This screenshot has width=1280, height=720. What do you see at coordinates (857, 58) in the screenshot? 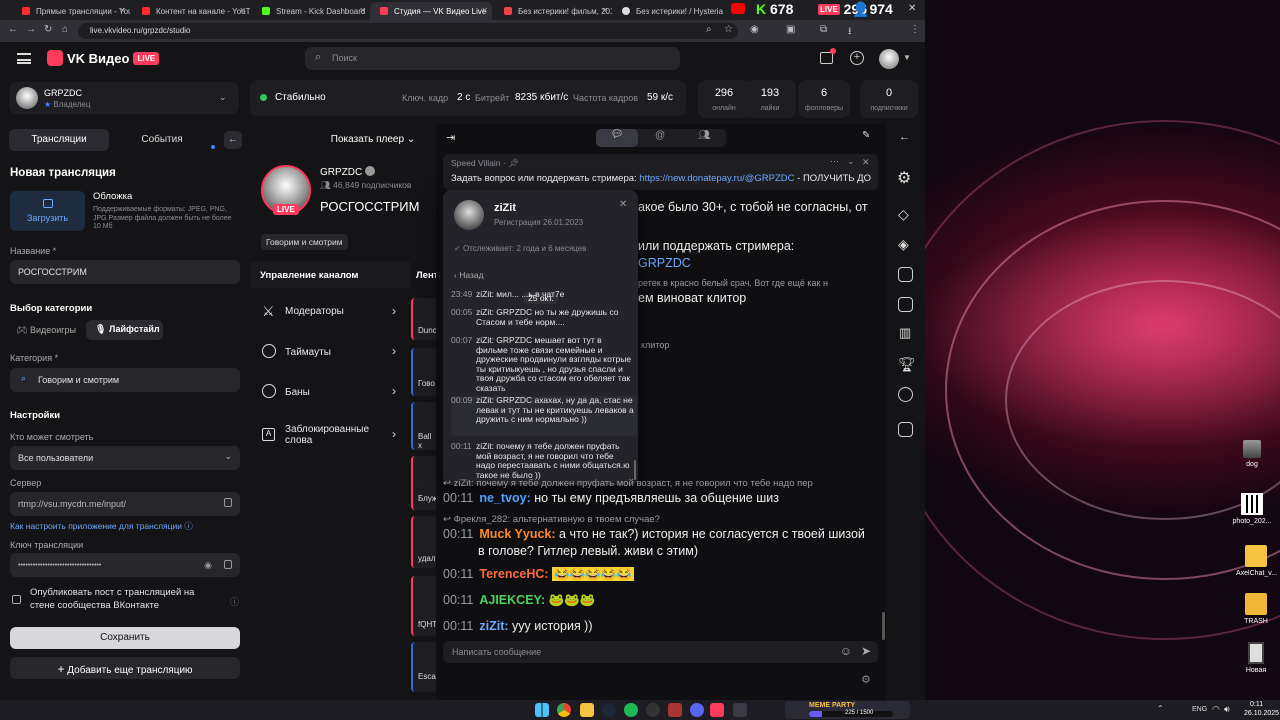
I see `add-icon: +` at bounding box center [857, 58].